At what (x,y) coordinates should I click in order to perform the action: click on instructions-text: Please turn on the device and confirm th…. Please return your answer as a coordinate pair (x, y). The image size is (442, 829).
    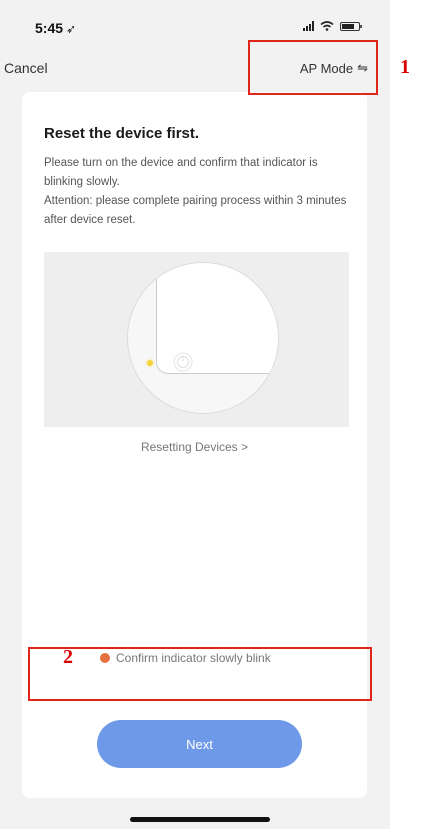
    Looking at the image, I should click on (196, 192).